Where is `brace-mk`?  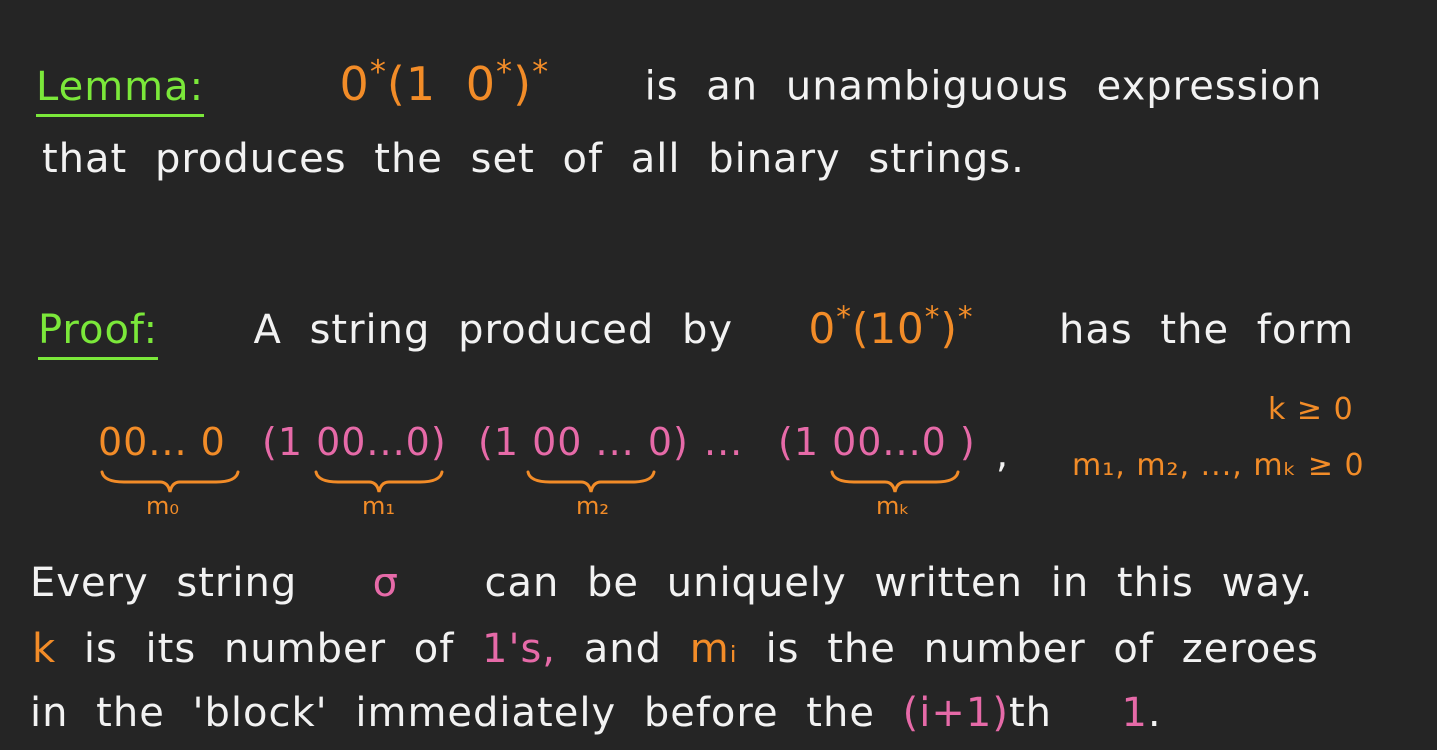
brace-mk is located at coordinates (895, 482).